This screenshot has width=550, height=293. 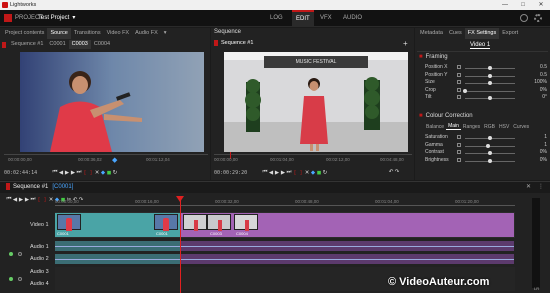 What do you see at coordinates (510, 33) in the screenshot?
I see `tab-export: Export` at bounding box center [510, 33].